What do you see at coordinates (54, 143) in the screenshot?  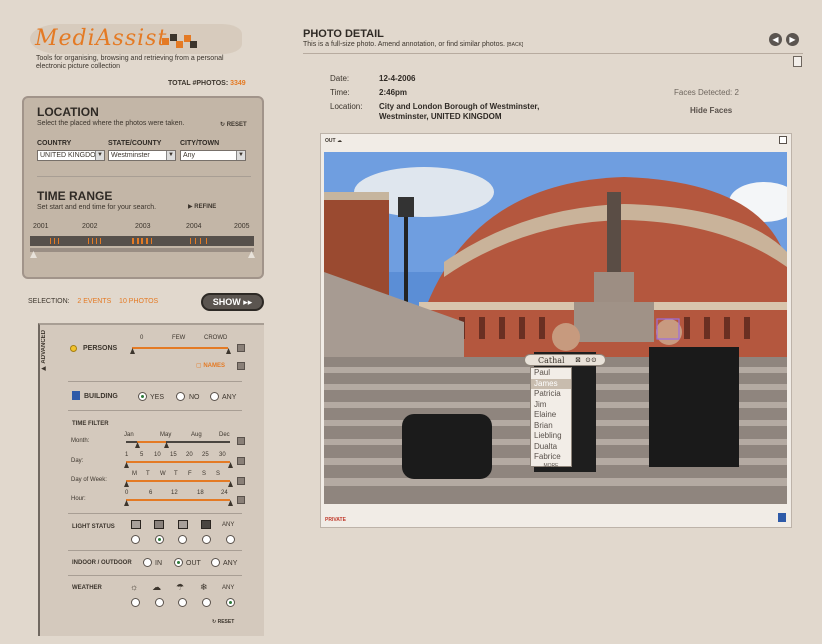 I see `country-label: COUNTRY` at bounding box center [54, 143].